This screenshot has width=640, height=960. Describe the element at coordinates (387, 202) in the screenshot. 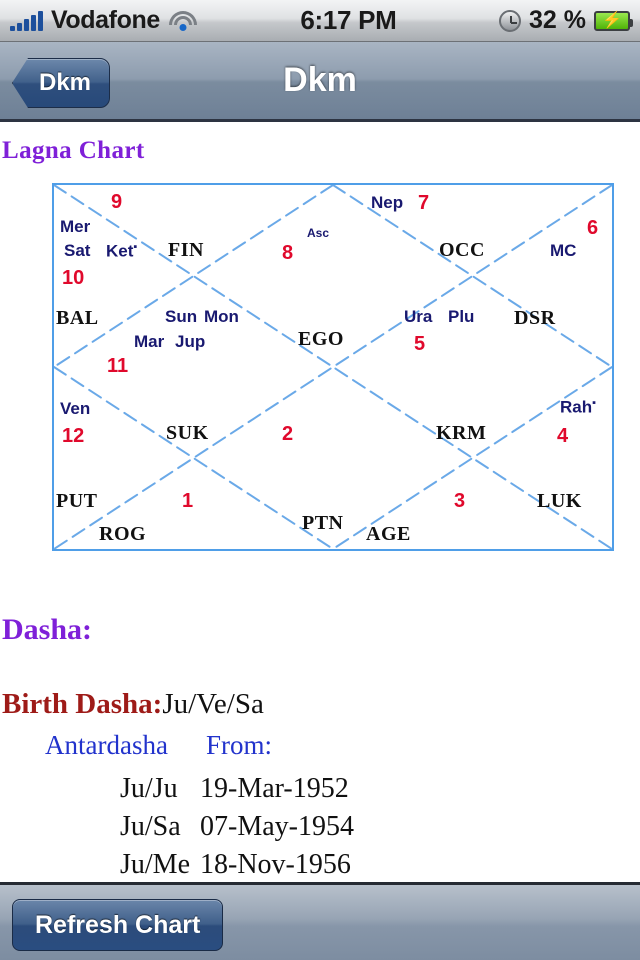

I see `planet-nep: Nep` at that location.